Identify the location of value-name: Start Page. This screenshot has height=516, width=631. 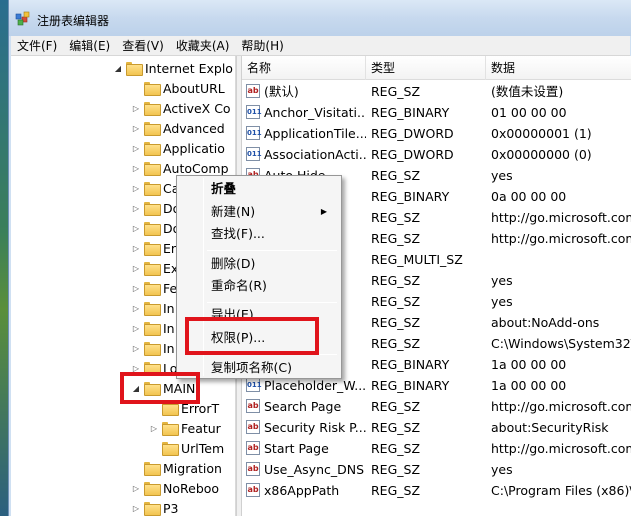
(296, 448).